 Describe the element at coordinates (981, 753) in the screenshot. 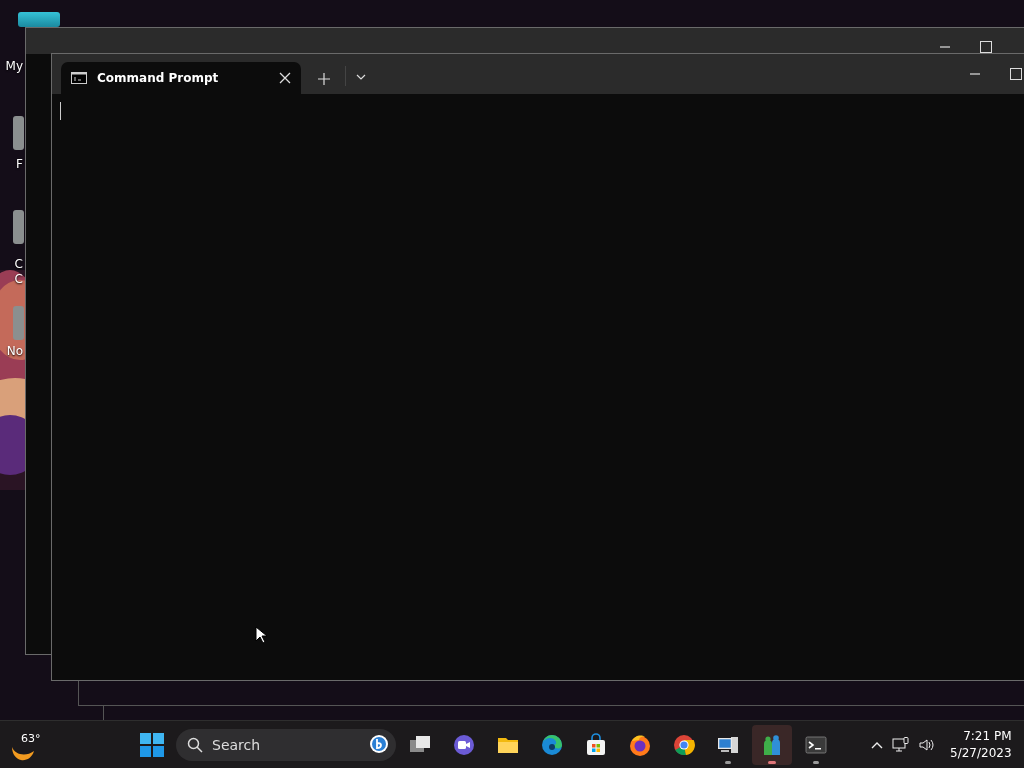

I see `clock-date: 5/27/2023` at that location.